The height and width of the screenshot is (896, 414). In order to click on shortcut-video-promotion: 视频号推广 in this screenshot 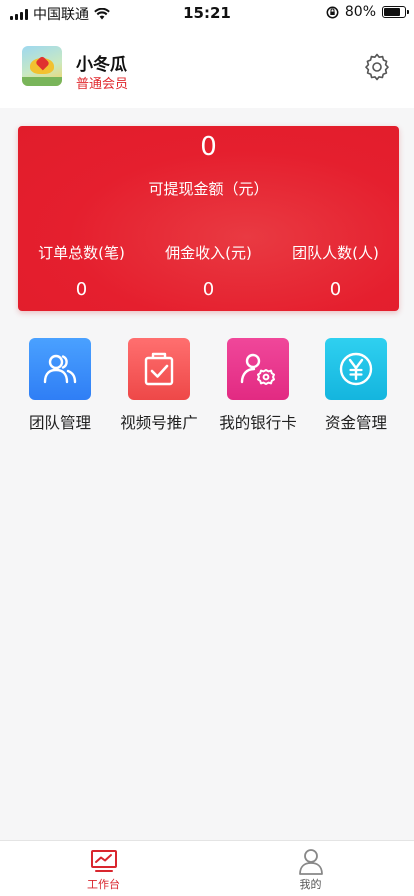, I will do `click(159, 385)`.